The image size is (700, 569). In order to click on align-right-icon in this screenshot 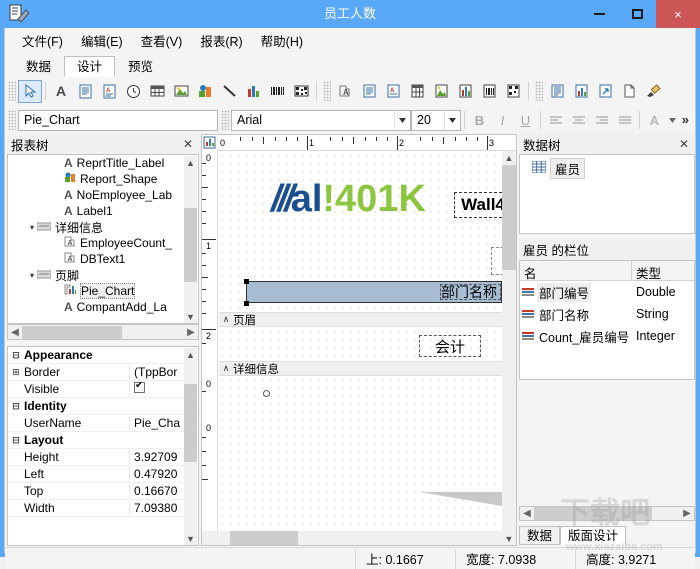, I will do `click(601, 120)`.